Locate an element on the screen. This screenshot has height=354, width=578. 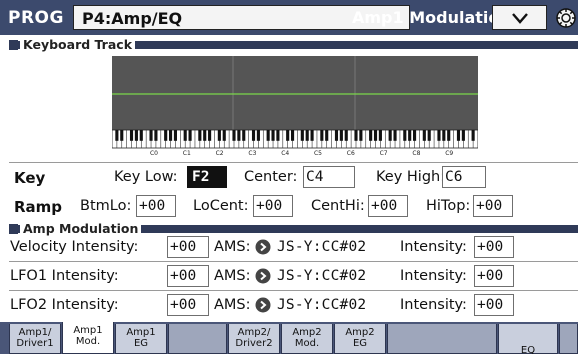
tab-label-line1 is located at coordinates (568, 332).